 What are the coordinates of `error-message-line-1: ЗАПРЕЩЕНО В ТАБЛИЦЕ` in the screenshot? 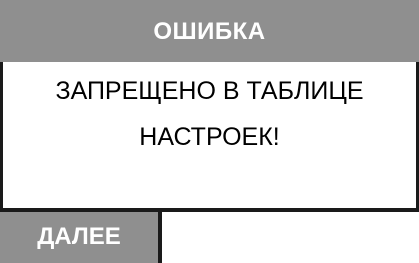 It's located at (209, 91).